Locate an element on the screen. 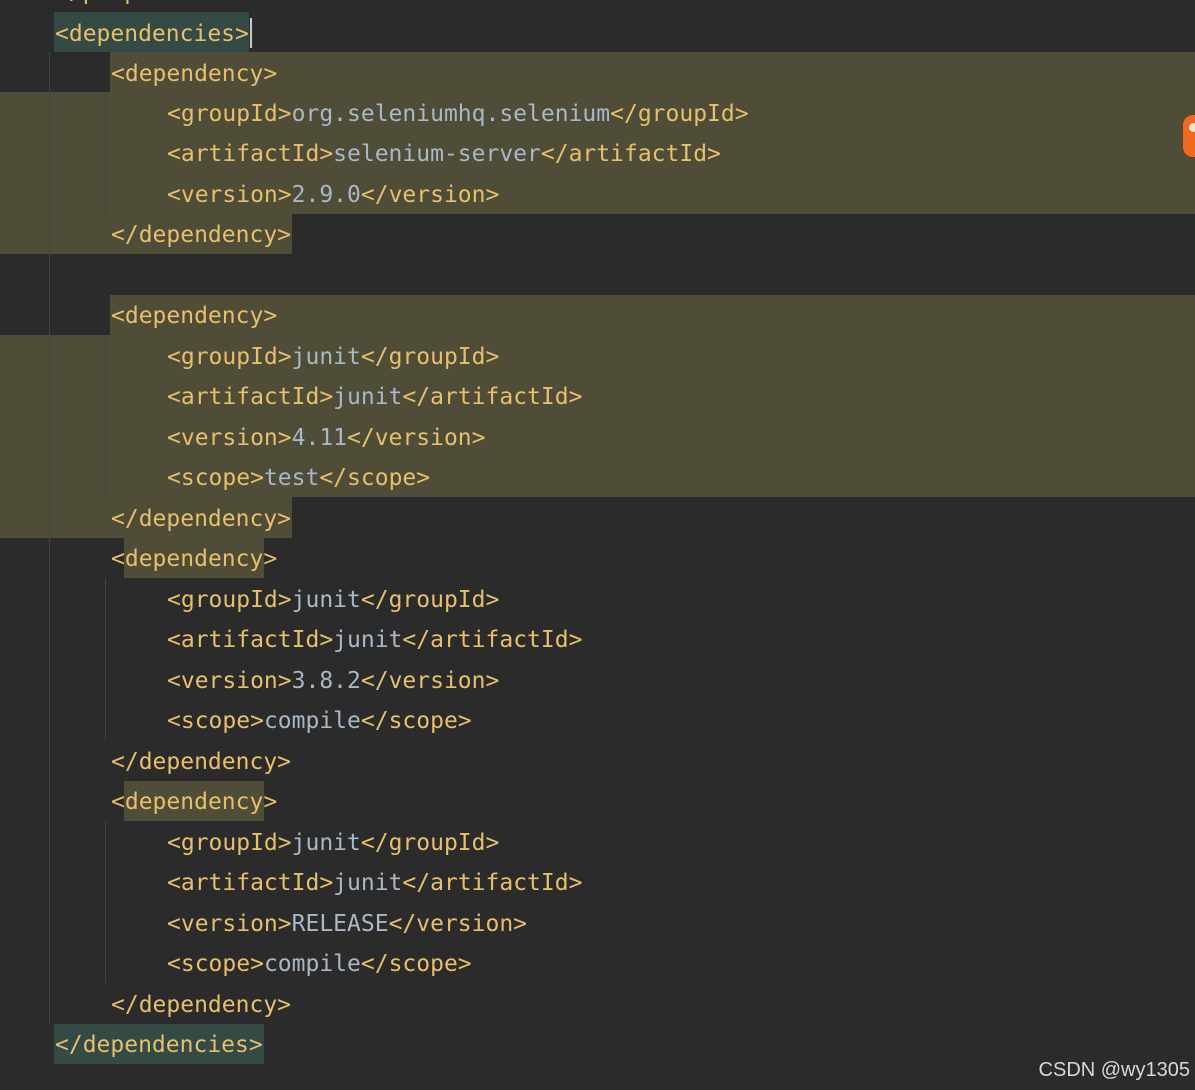 The height and width of the screenshot is (1090, 1195). code-line: <version>RELEASE</version> is located at coordinates (347, 924).